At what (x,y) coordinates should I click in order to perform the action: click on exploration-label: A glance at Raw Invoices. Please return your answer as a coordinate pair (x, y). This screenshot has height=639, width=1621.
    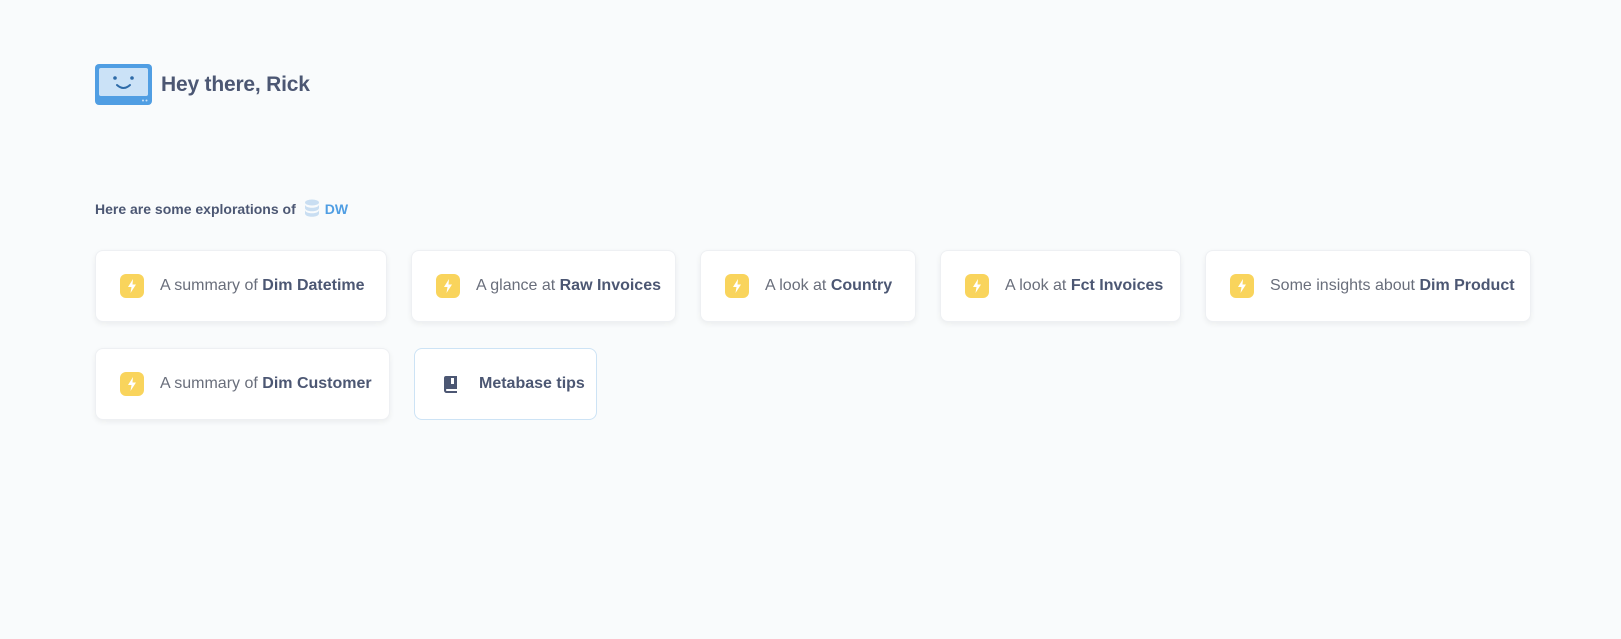
    Looking at the image, I should click on (568, 286).